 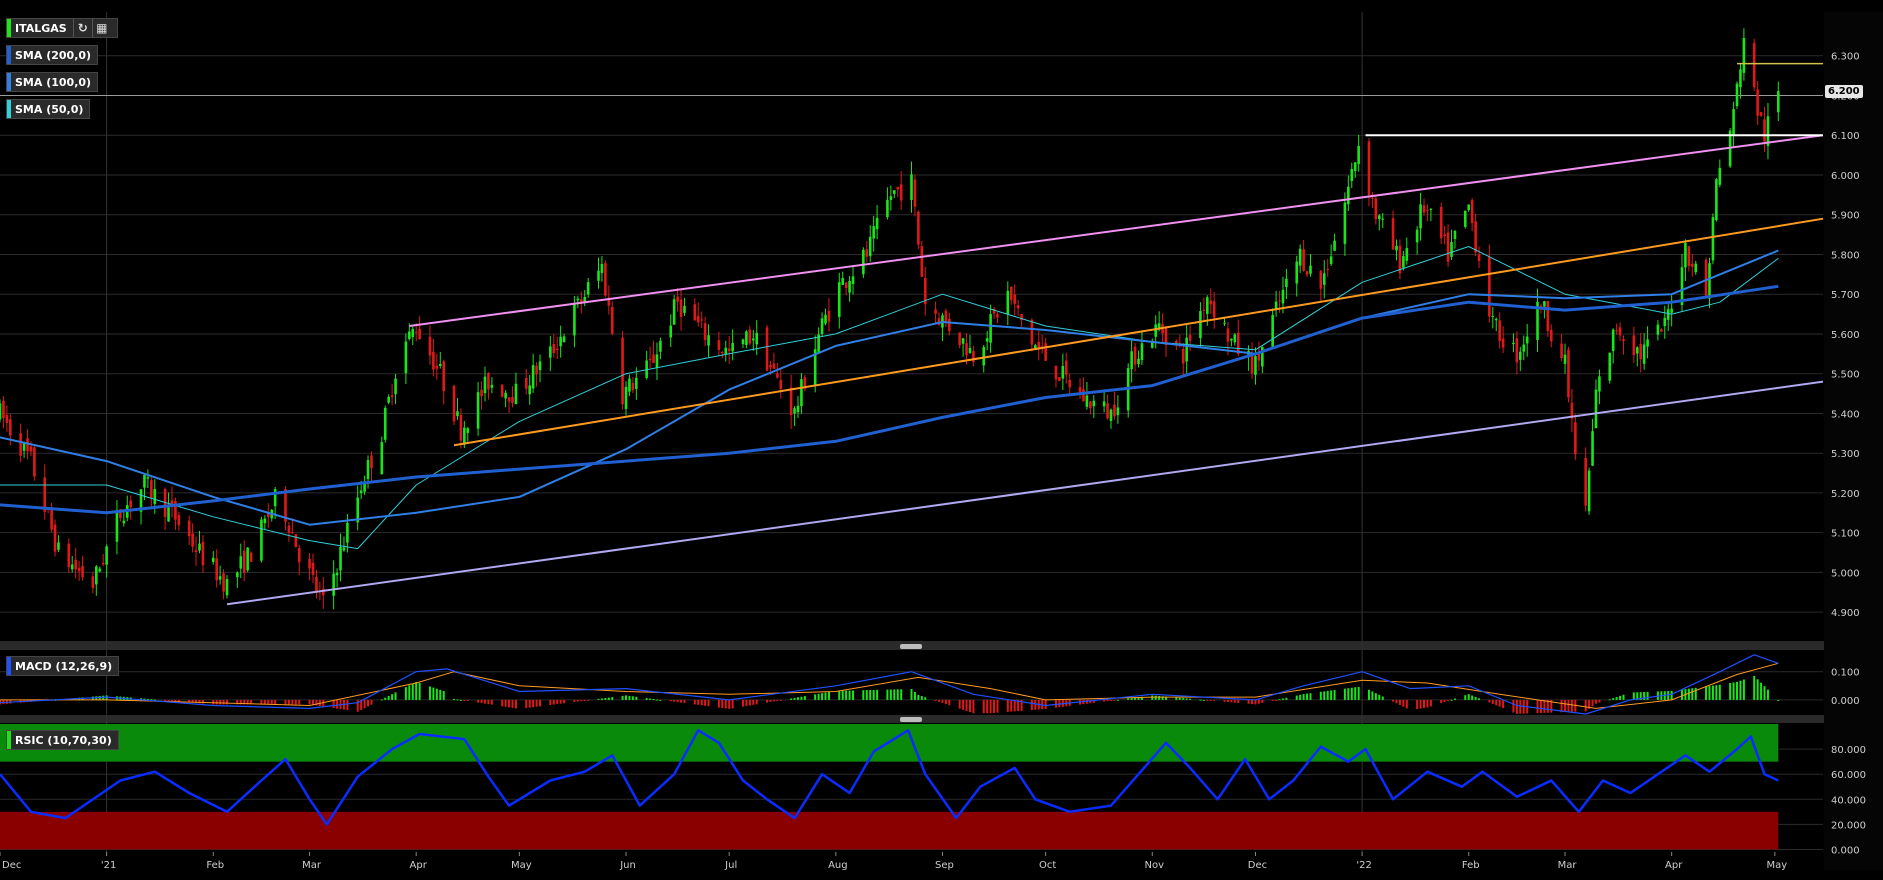 I want to click on refresh-icon: ↻, so click(x=82, y=28).